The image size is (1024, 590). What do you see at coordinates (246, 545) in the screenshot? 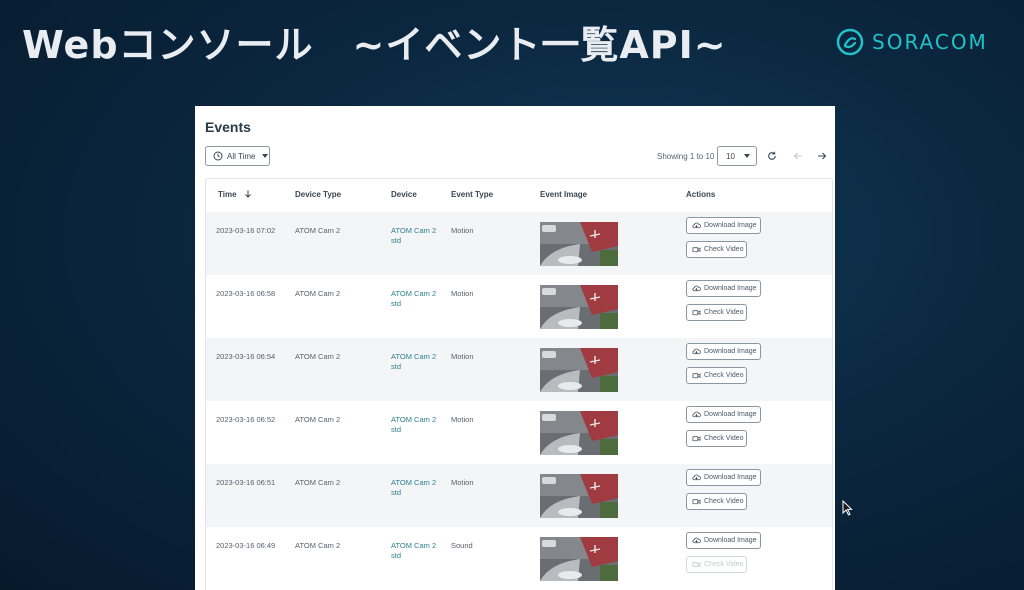
I see `row-time: 2023-03-16 06:49` at bounding box center [246, 545].